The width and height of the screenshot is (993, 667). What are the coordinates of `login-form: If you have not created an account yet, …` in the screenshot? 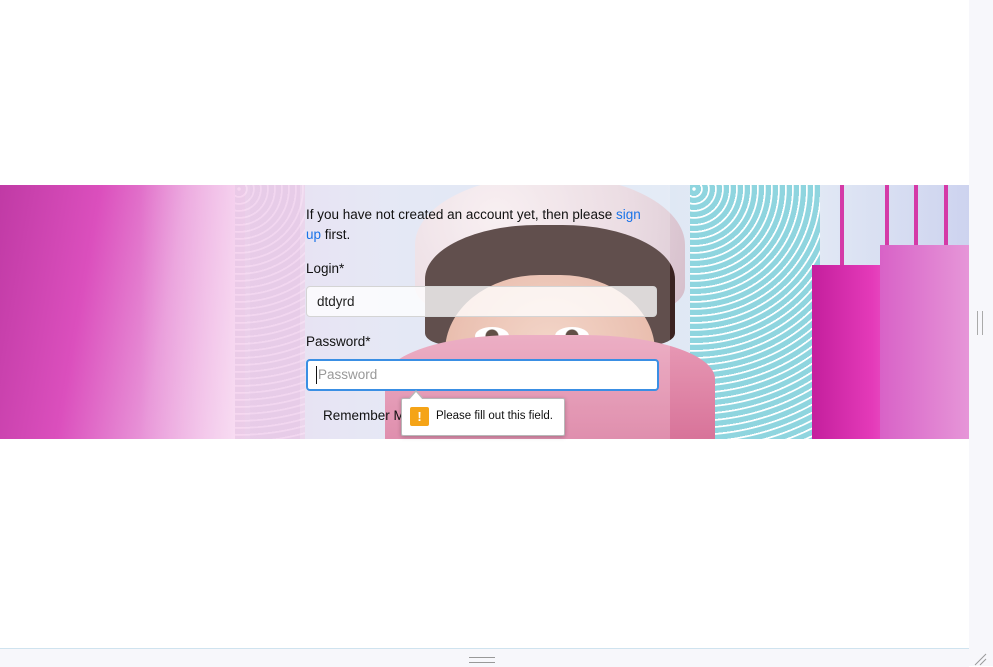 It's located at (482, 314).